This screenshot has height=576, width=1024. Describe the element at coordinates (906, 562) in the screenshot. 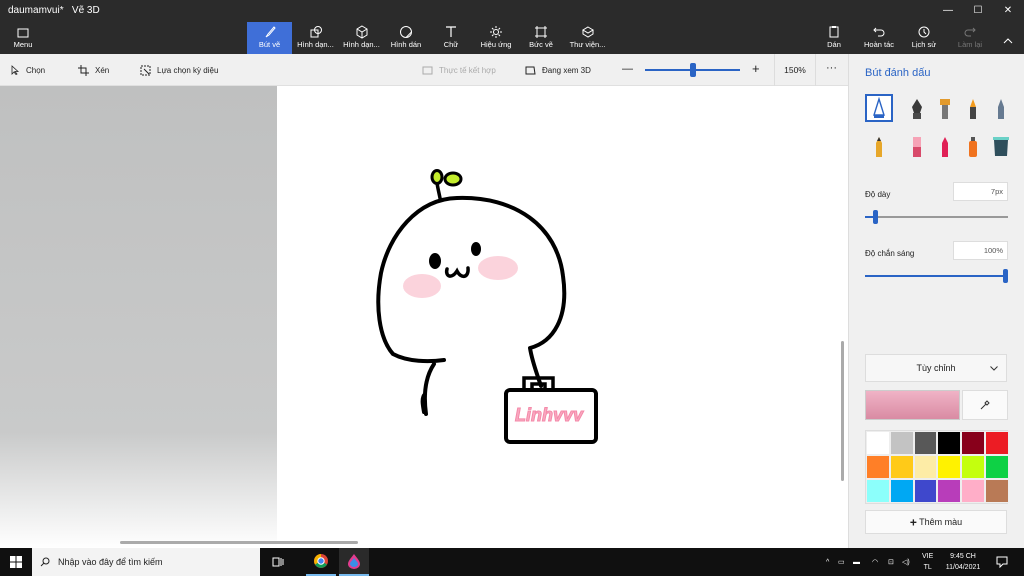

I see `volume-icon: ◁)` at that location.